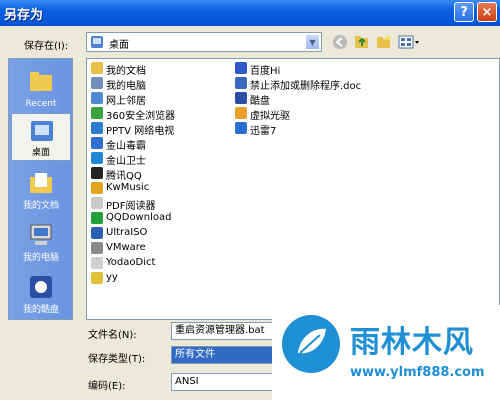 This screenshot has height=400, width=500. Describe the element at coordinates (97, 128) in the screenshot. I see `tv-icon` at that location.